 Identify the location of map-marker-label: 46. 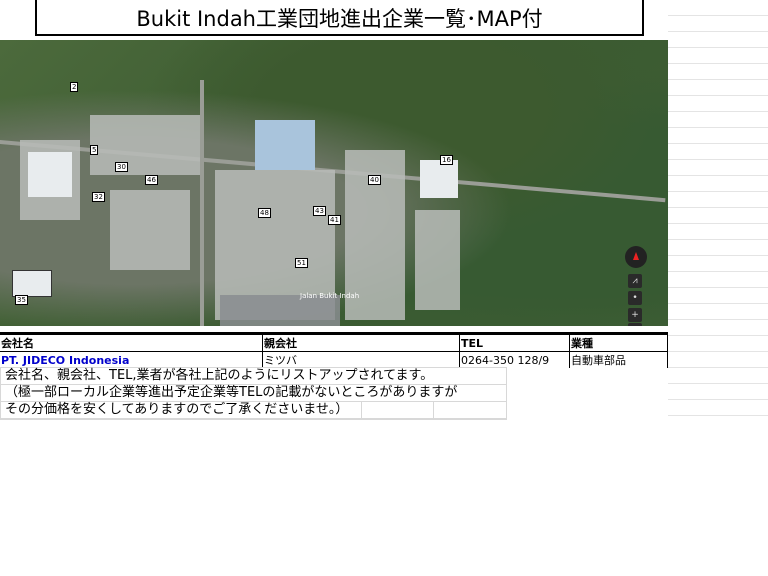
(151, 180).